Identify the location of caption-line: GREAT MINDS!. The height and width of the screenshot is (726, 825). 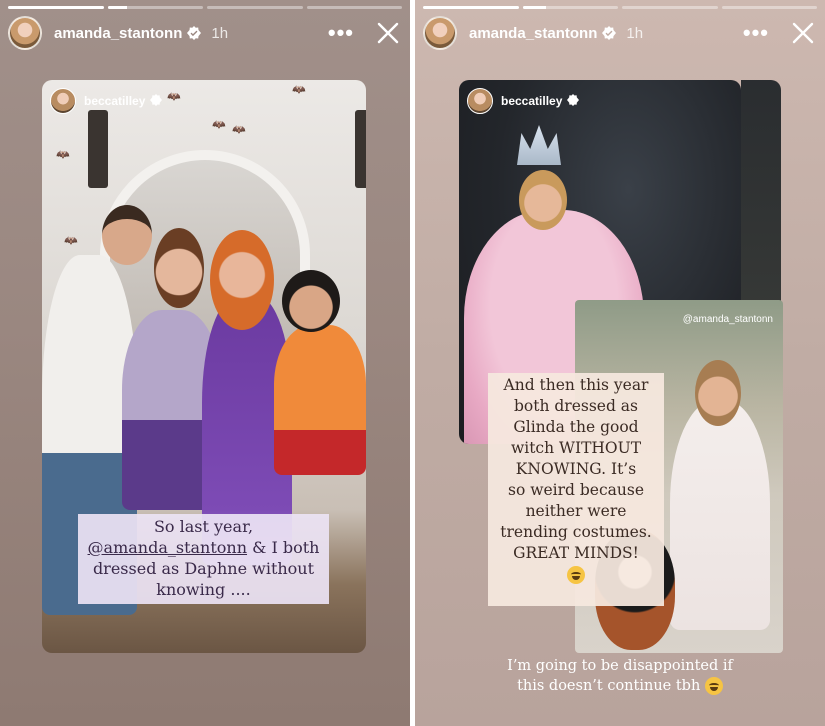
(576, 553).